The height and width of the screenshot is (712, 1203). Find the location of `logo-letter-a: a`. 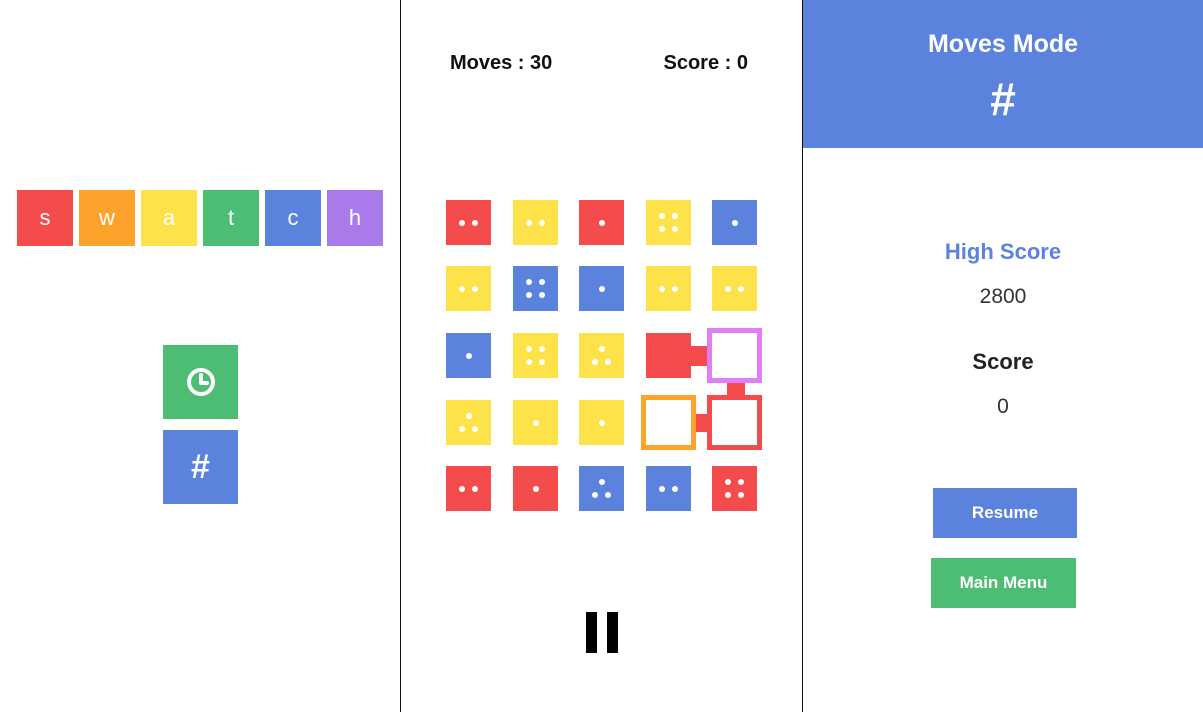

logo-letter-a: a is located at coordinates (169, 218).